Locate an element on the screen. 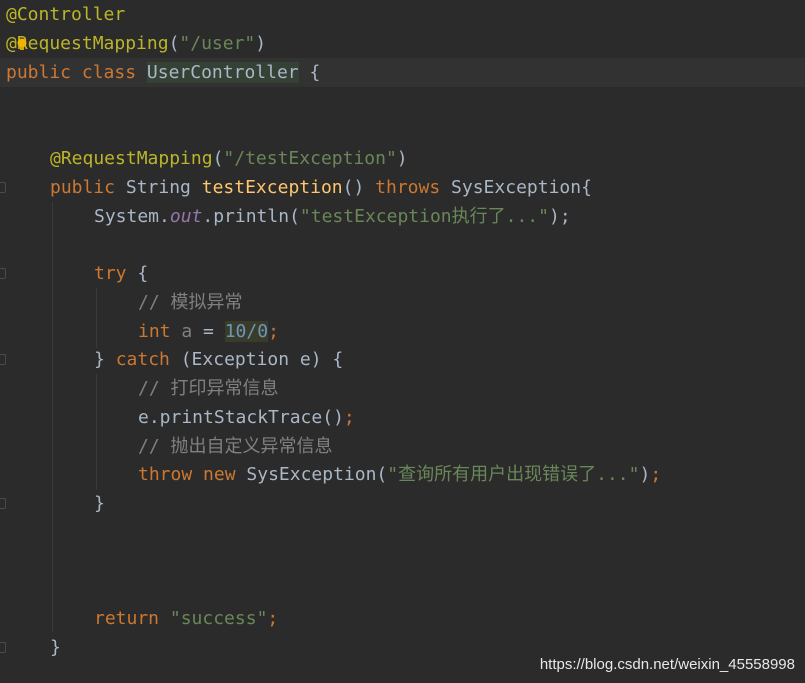 This screenshot has height=683, width=805. throw-message: "查询所有用户出现错误了..." is located at coordinates (513, 474).